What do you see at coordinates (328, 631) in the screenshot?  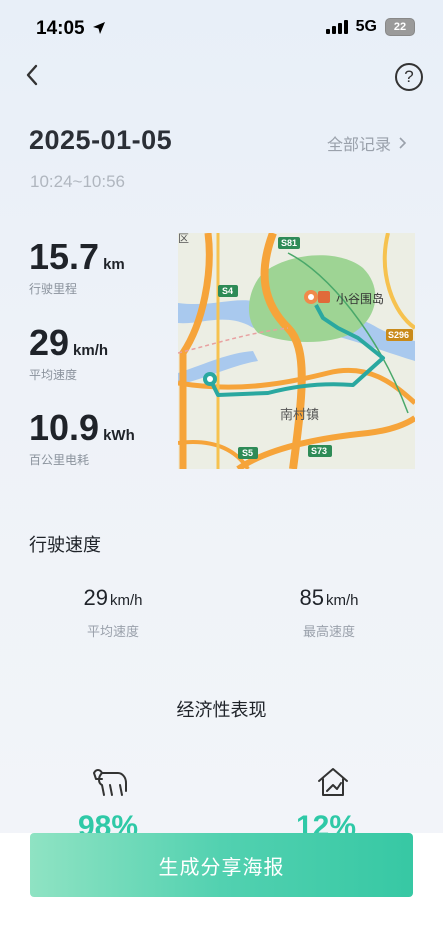 I see `stat-label: 最高速度` at bounding box center [328, 631].